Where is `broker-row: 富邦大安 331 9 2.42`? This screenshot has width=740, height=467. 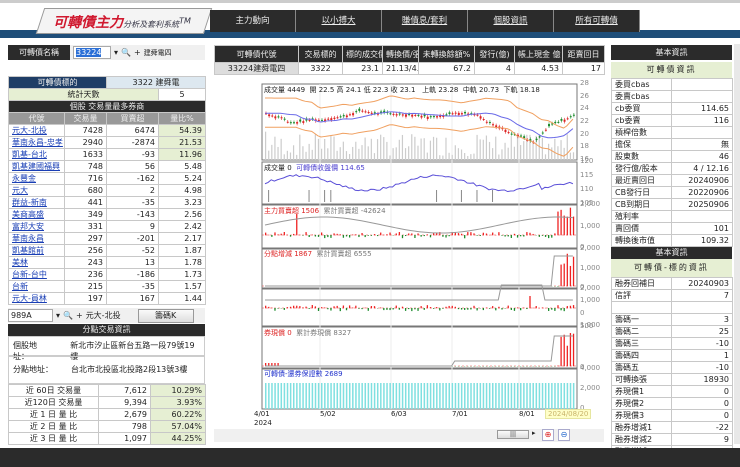
broker-row: 富邦大安 331 9 2.42 is located at coordinates (107, 226).